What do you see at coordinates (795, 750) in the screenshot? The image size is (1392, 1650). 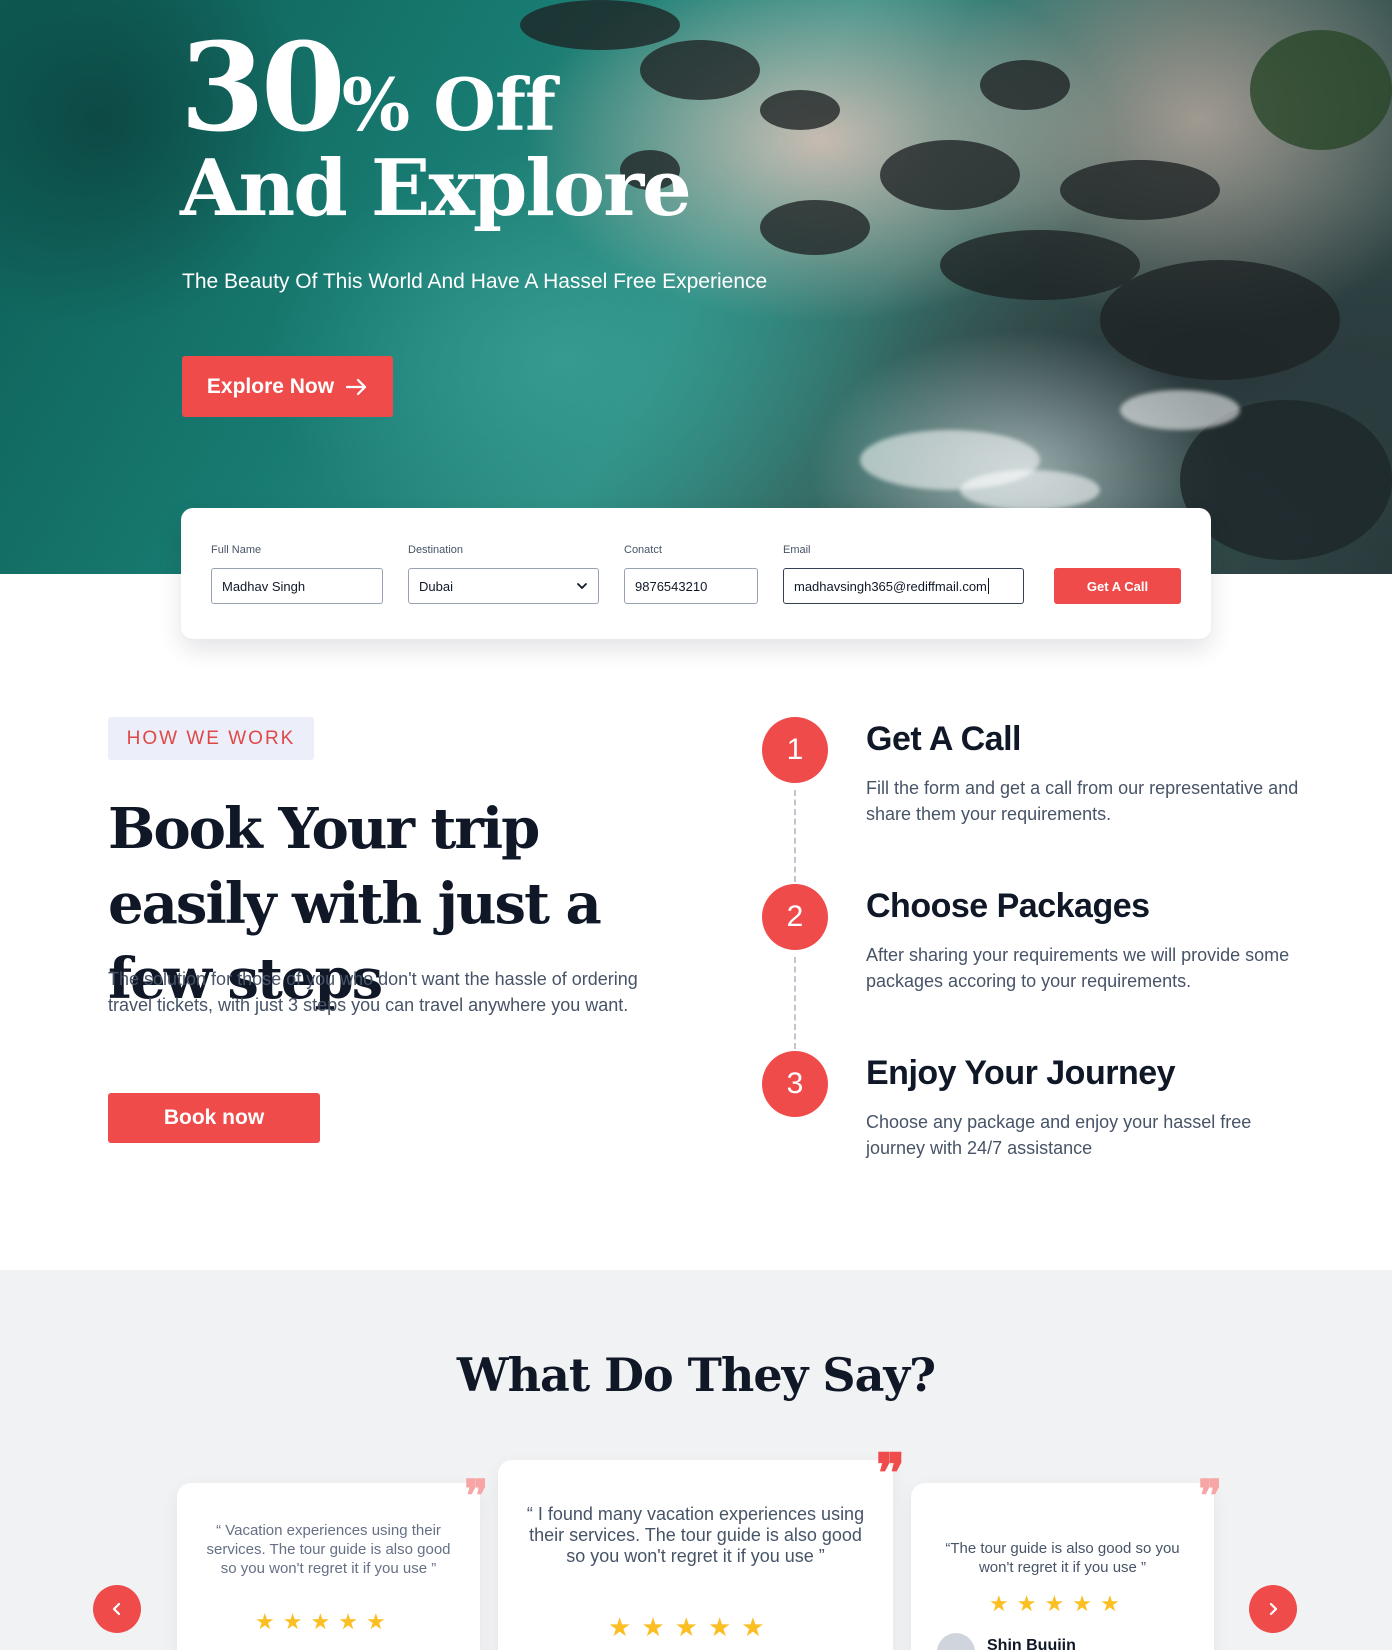 I see `step-1-number: 1` at bounding box center [795, 750].